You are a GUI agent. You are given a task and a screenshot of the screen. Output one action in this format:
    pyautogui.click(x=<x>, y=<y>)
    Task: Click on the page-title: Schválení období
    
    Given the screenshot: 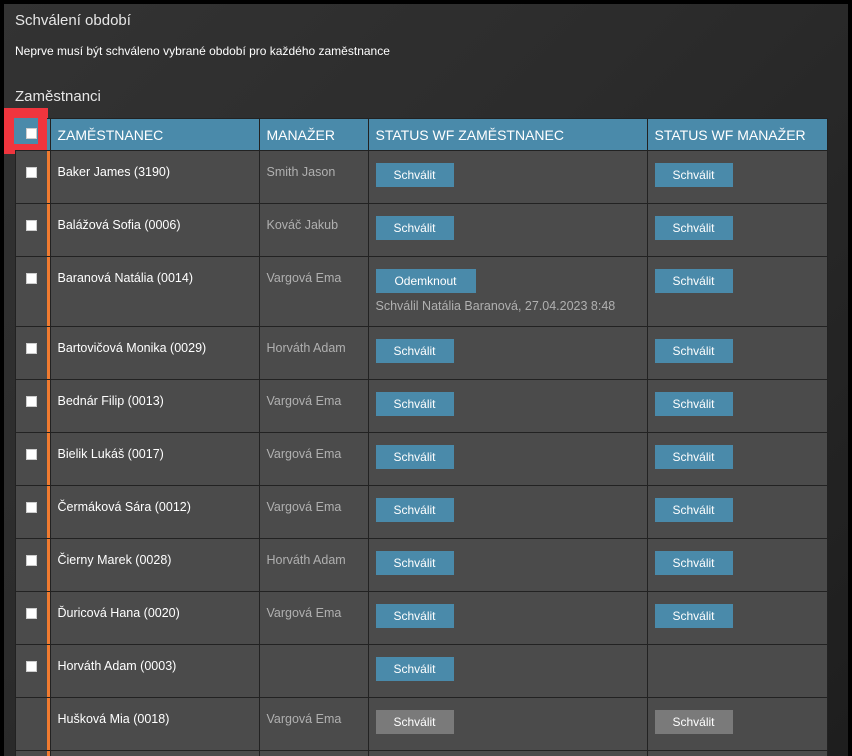 What is the action you would take?
    pyautogui.click(x=73, y=20)
    